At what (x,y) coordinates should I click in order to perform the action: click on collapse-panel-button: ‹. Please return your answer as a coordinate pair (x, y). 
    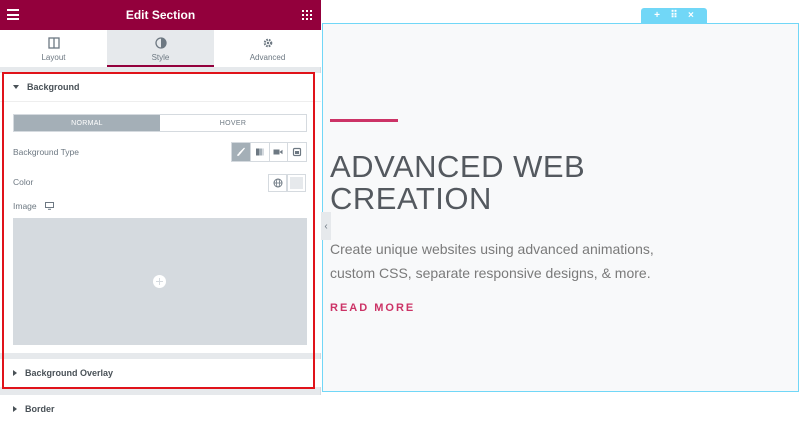
    Looking at the image, I should click on (326, 226).